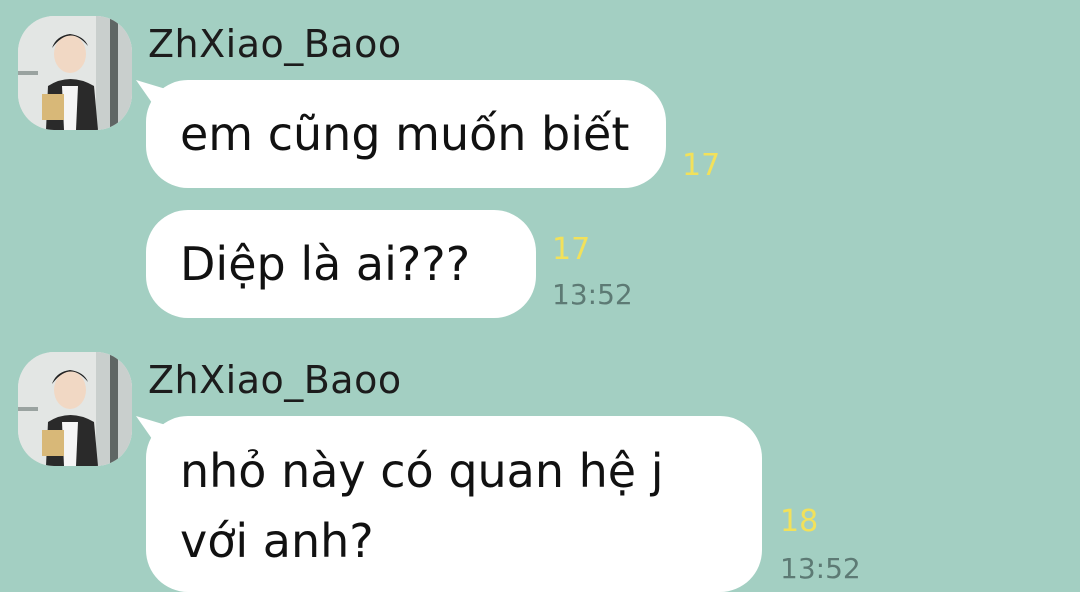  What do you see at coordinates (325, 264) in the screenshot?
I see `message-text: Diệp là ai???` at bounding box center [325, 264].